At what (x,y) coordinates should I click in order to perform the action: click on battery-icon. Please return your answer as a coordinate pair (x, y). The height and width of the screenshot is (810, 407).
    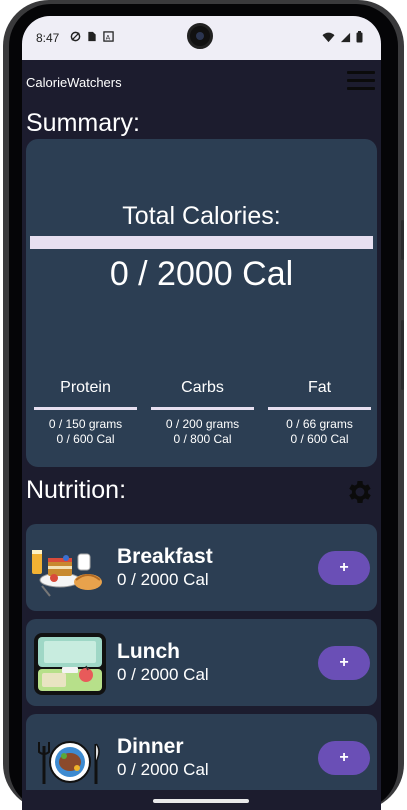
    Looking at the image, I should click on (359, 37).